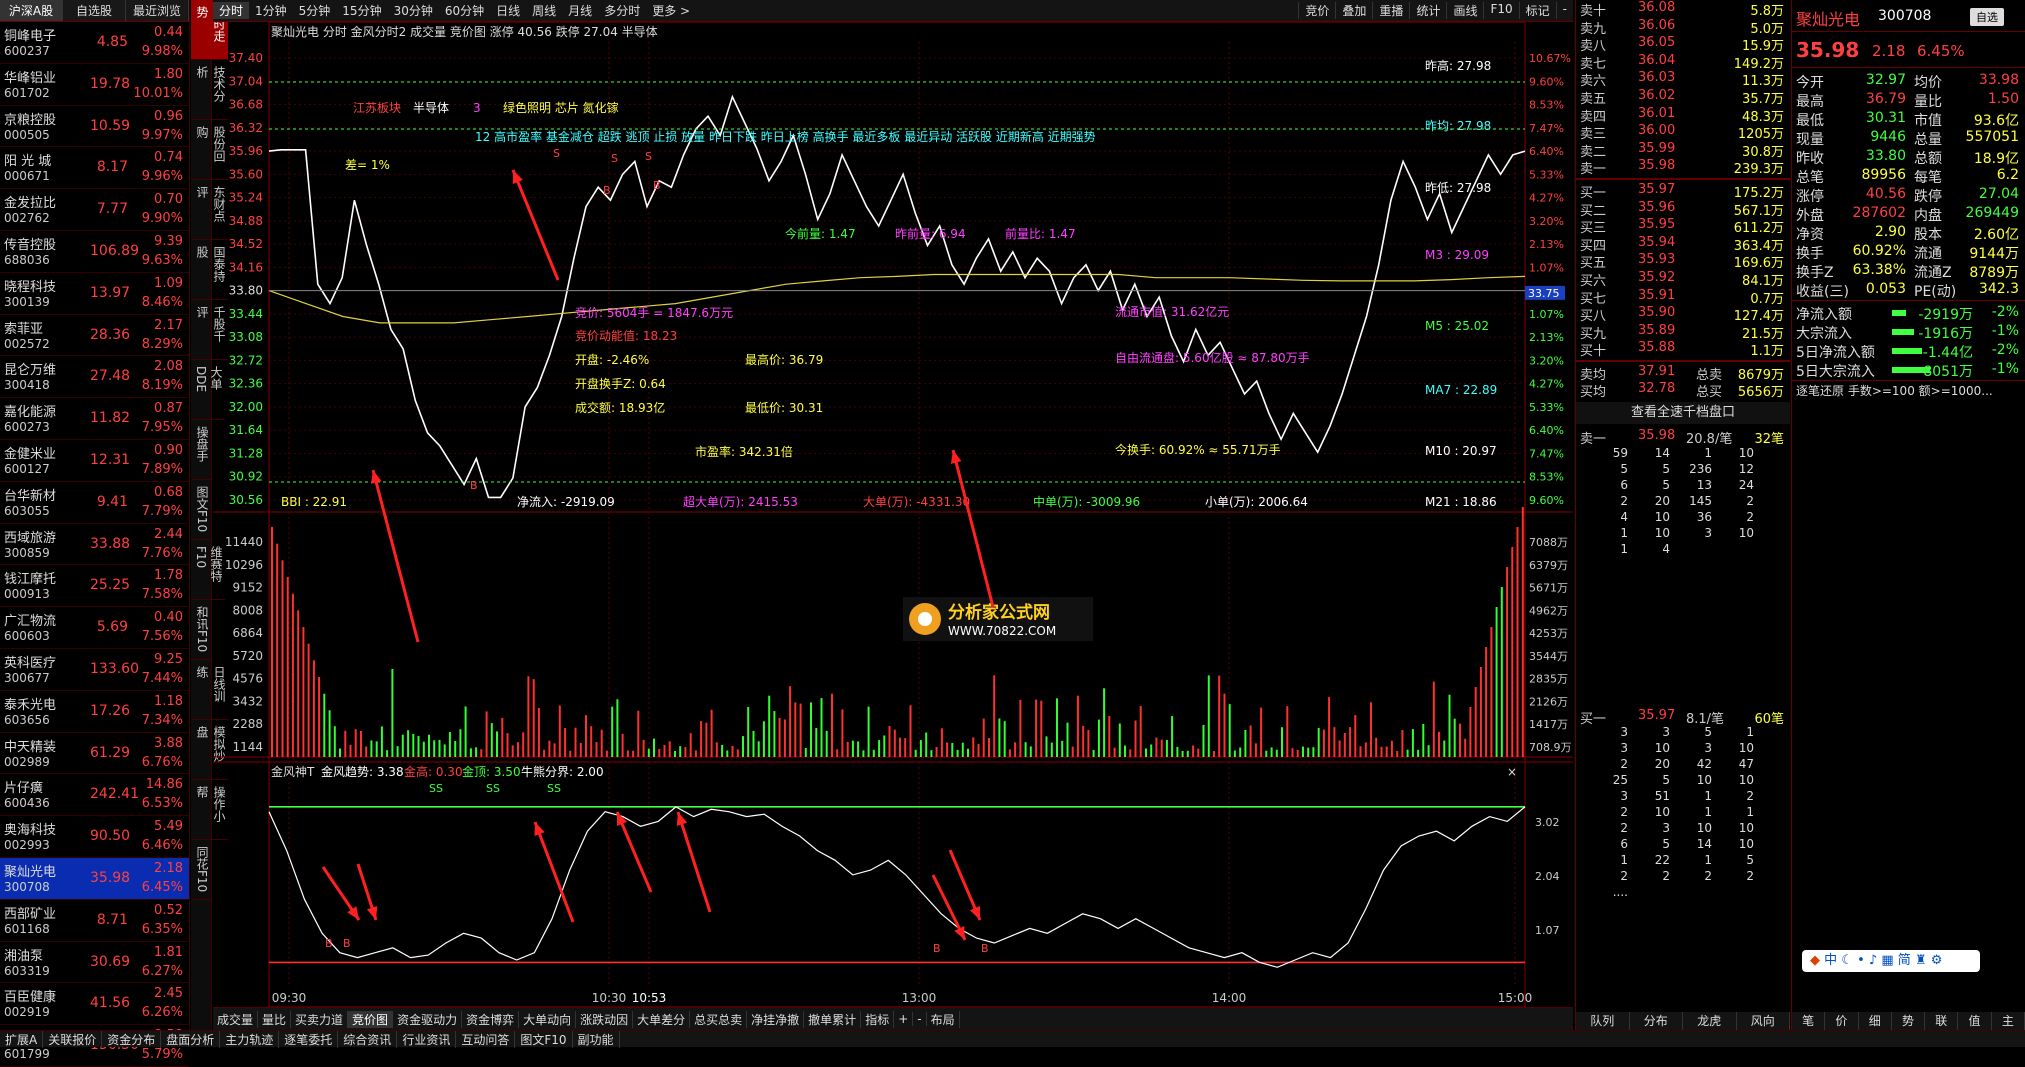 This screenshot has height=1067, width=2025. Describe the element at coordinates (31, 10) in the screenshot. I see `tab-hushen-a: 沪深A股` at that location.